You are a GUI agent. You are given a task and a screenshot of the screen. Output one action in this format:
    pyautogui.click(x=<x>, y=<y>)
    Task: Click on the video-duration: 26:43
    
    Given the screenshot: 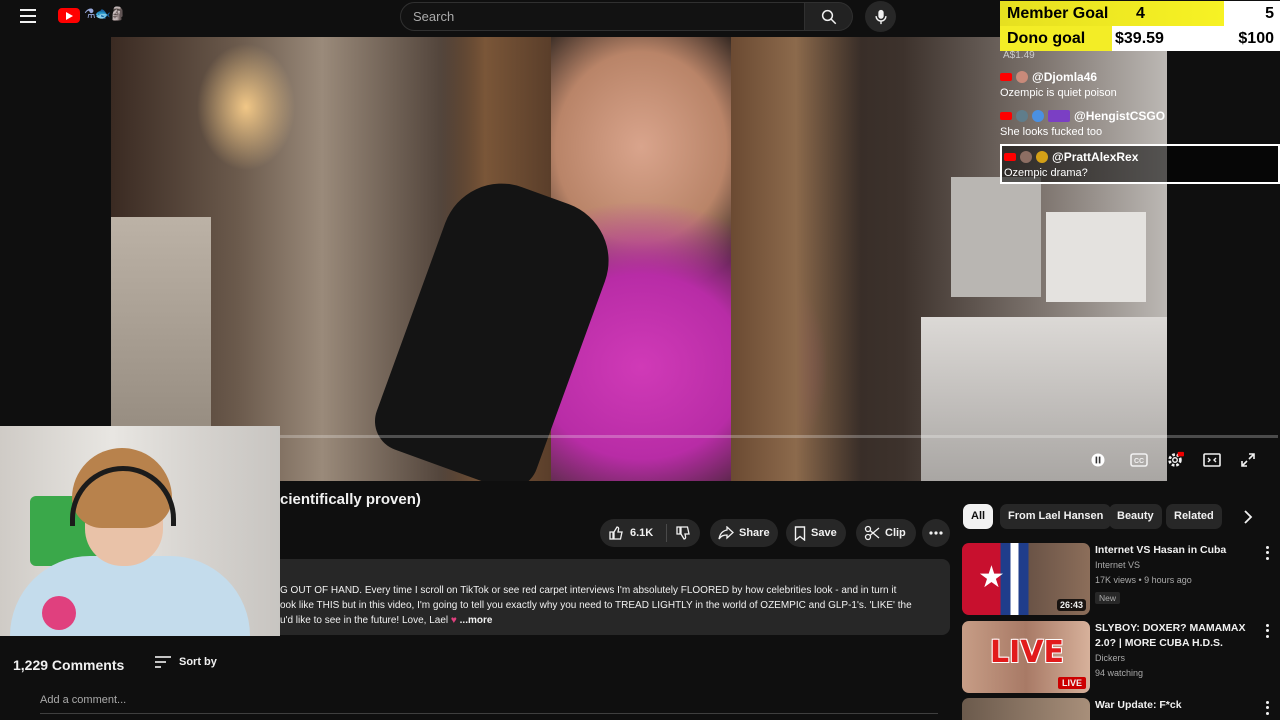 What is the action you would take?
    pyautogui.click(x=1071, y=605)
    